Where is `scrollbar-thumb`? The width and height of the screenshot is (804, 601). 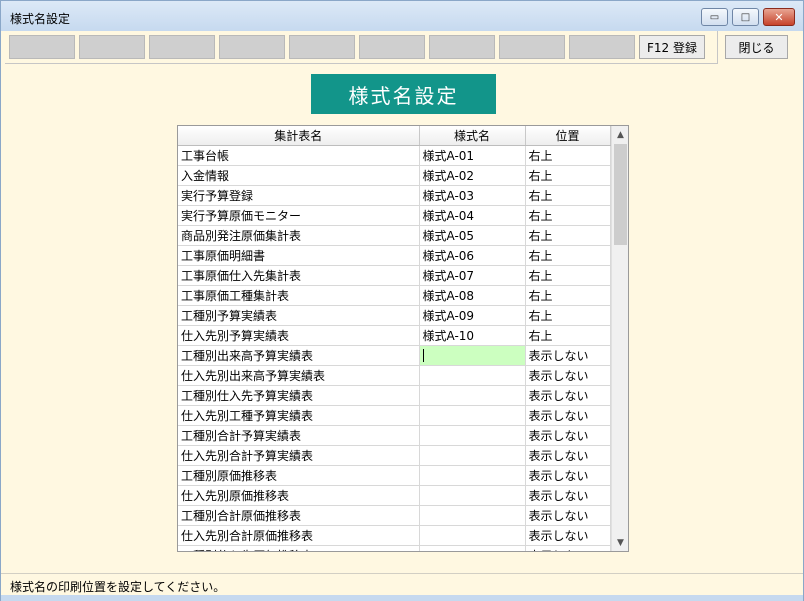
scrollbar-thumb is located at coordinates (620, 194).